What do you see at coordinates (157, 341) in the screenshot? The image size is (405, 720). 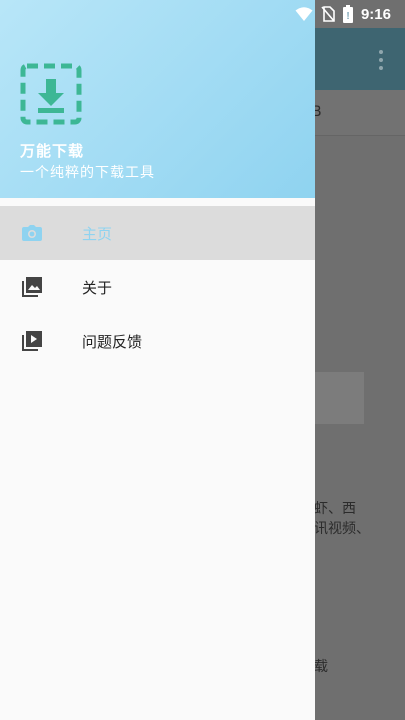 I see `drawer-item-feedback: 问题反馈` at bounding box center [157, 341].